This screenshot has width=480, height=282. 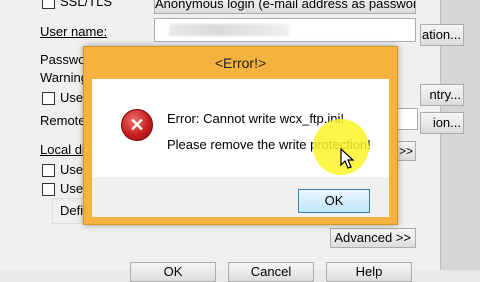 What do you see at coordinates (86, 4) in the screenshot?
I see `ssl-tls-label: SSL/TLS` at bounding box center [86, 4].